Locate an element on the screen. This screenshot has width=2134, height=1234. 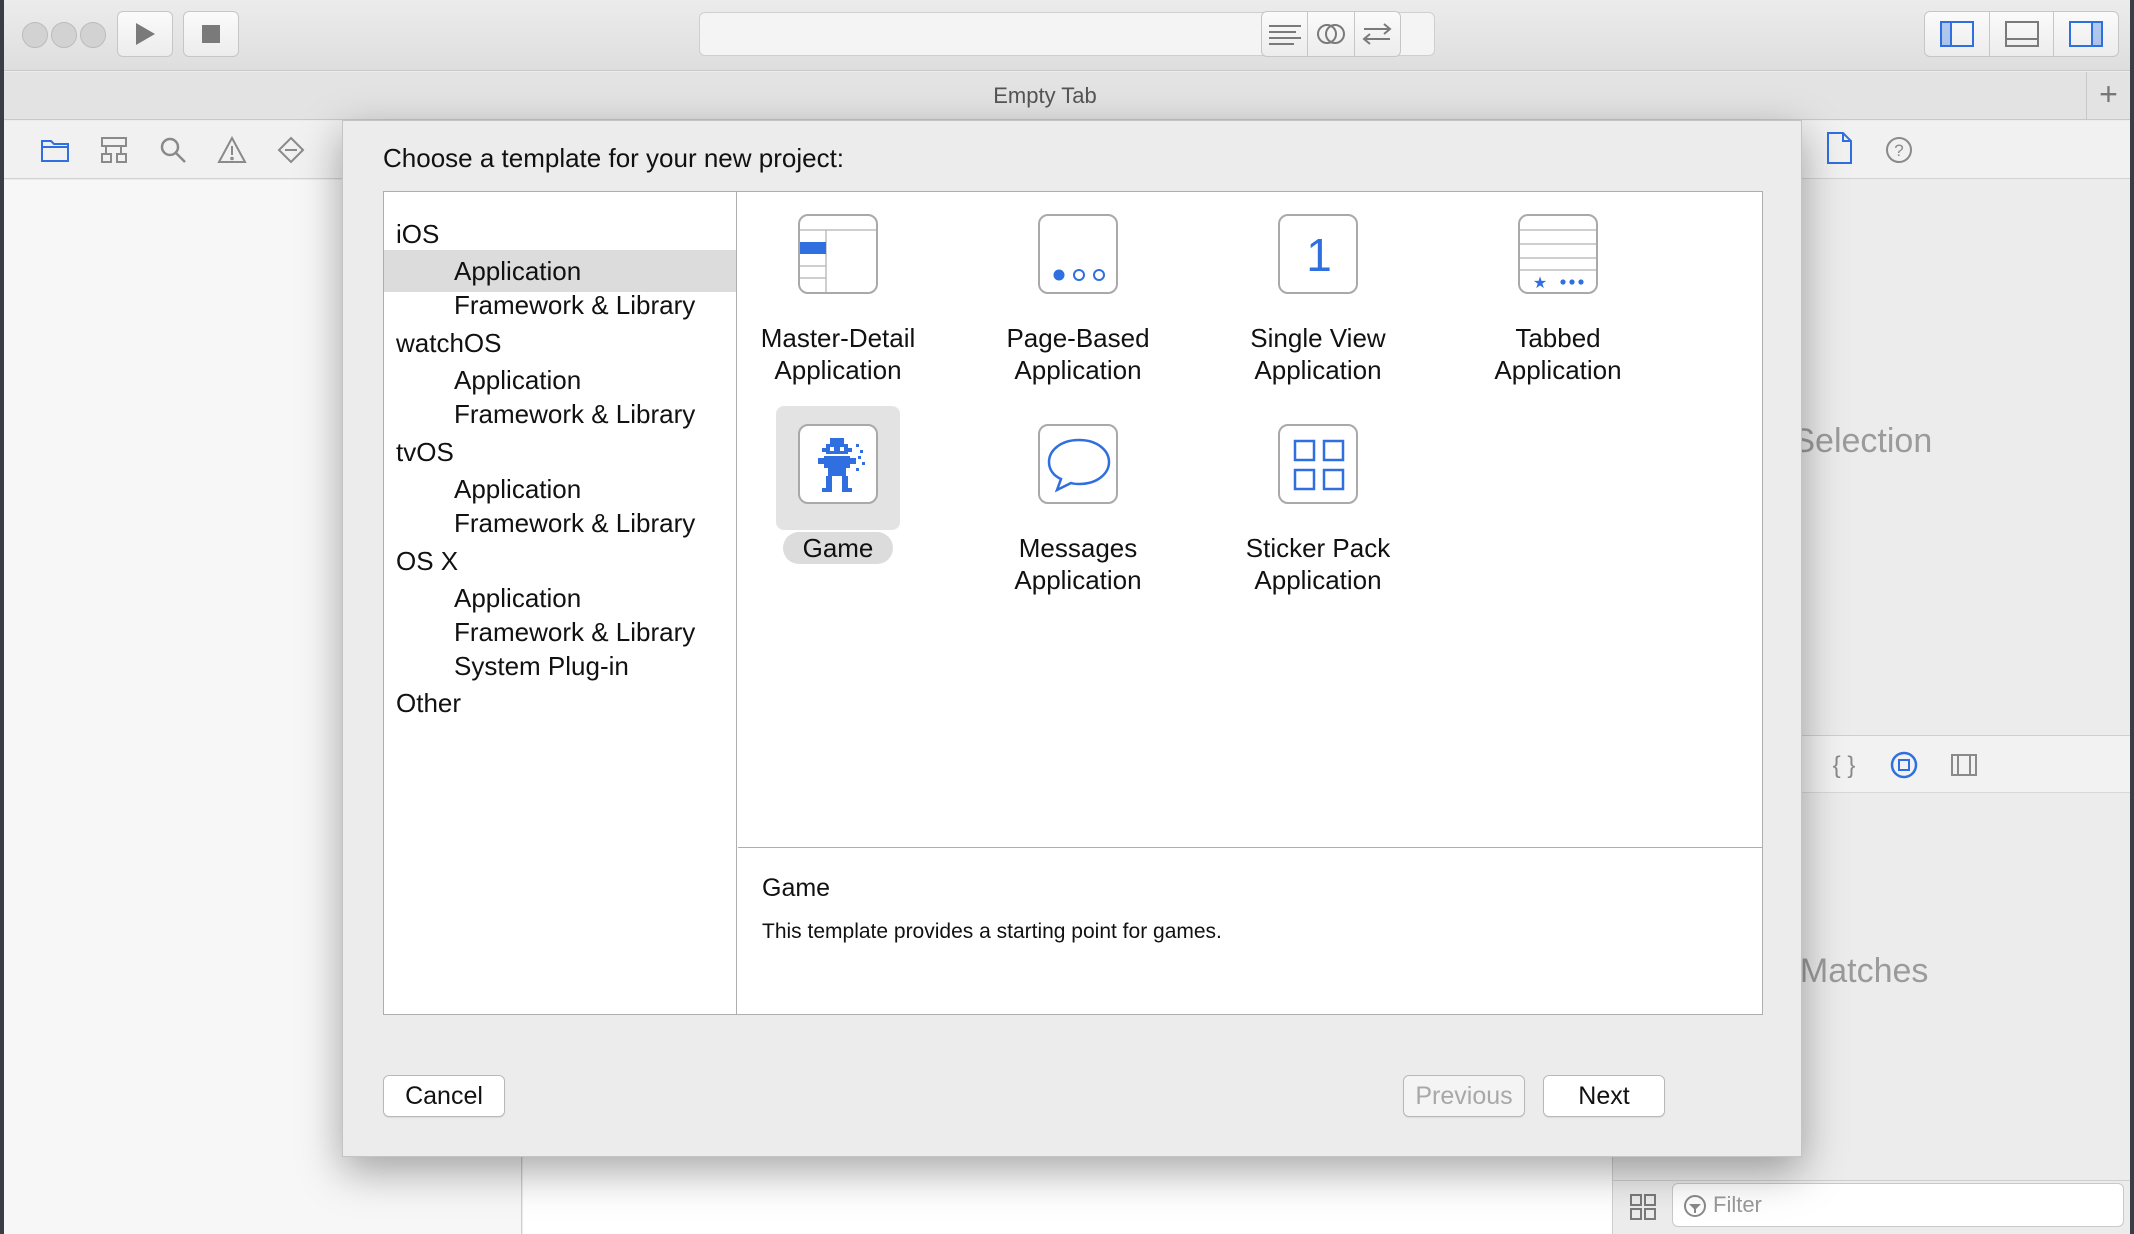
toggle-debug-area-button is located at coordinates (2022, 34).